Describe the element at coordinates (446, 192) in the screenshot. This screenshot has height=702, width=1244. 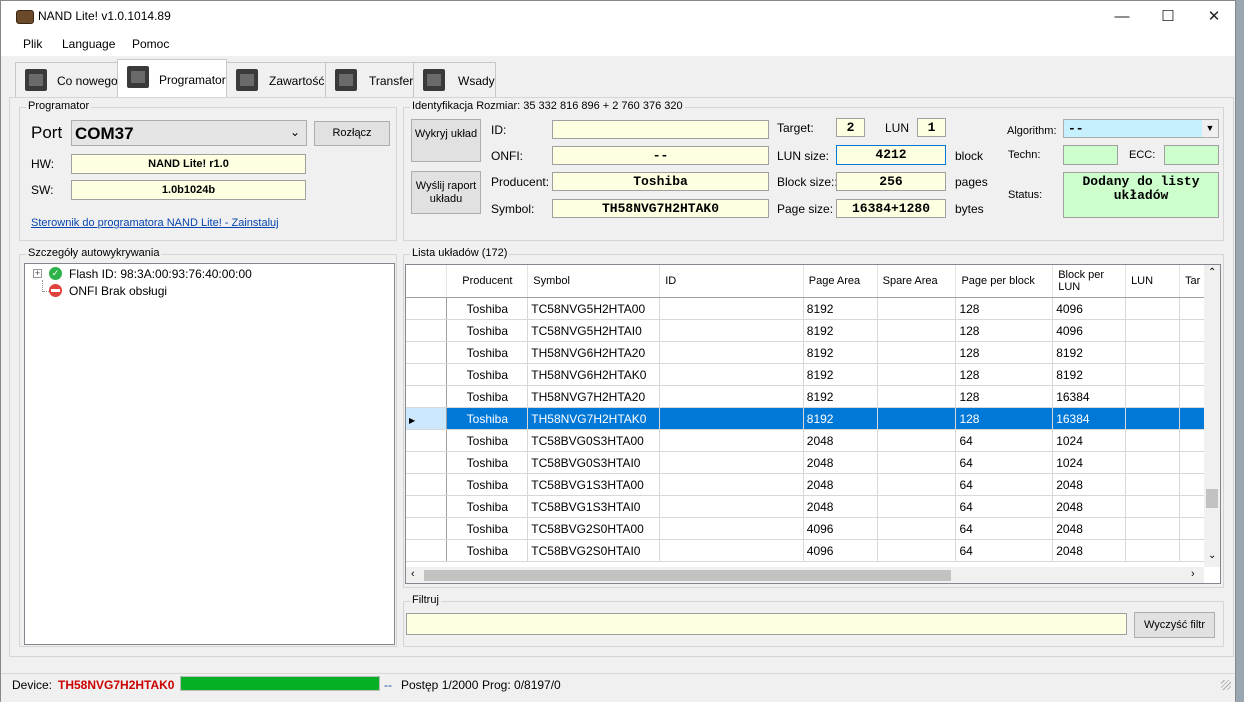
I see `send-report-button: Wyślij raport układu` at that location.